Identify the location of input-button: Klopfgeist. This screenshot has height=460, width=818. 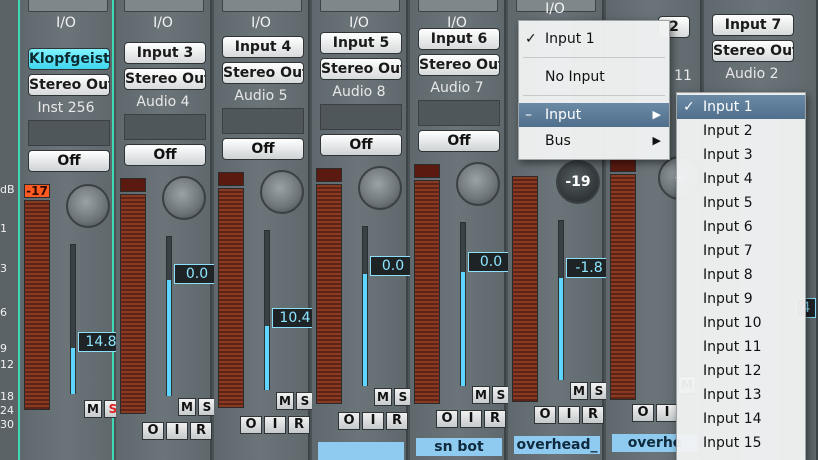
(69, 59).